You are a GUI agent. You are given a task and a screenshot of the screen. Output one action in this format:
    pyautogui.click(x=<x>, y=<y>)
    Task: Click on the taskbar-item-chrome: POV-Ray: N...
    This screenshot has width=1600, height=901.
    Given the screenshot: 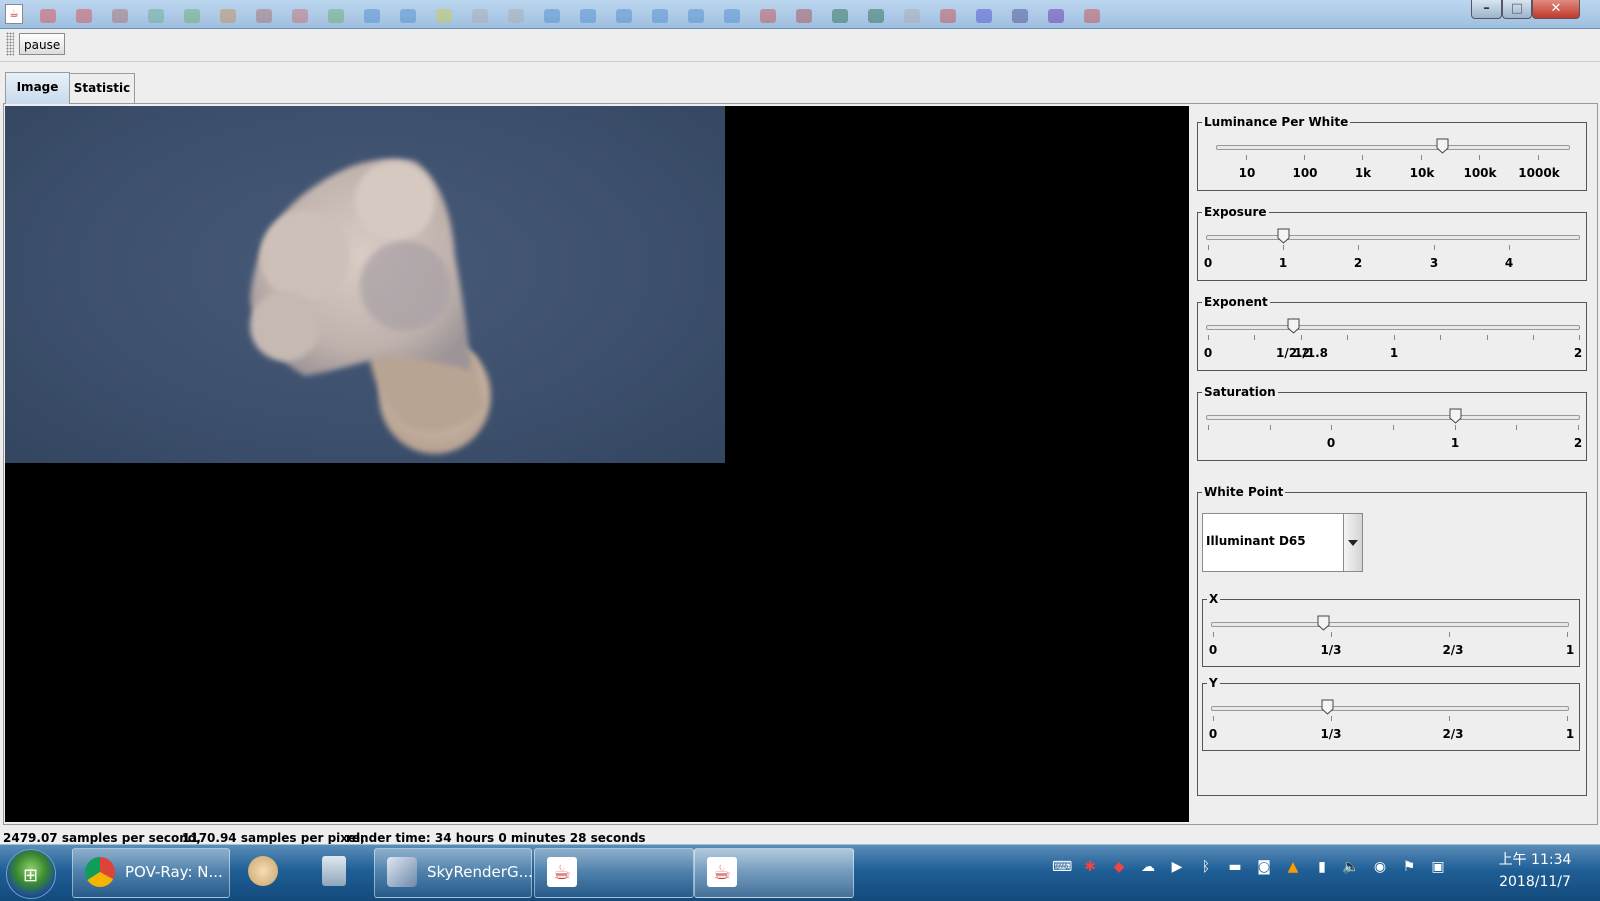 What is the action you would take?
    pyautogui.click(x=151, y=873)
    